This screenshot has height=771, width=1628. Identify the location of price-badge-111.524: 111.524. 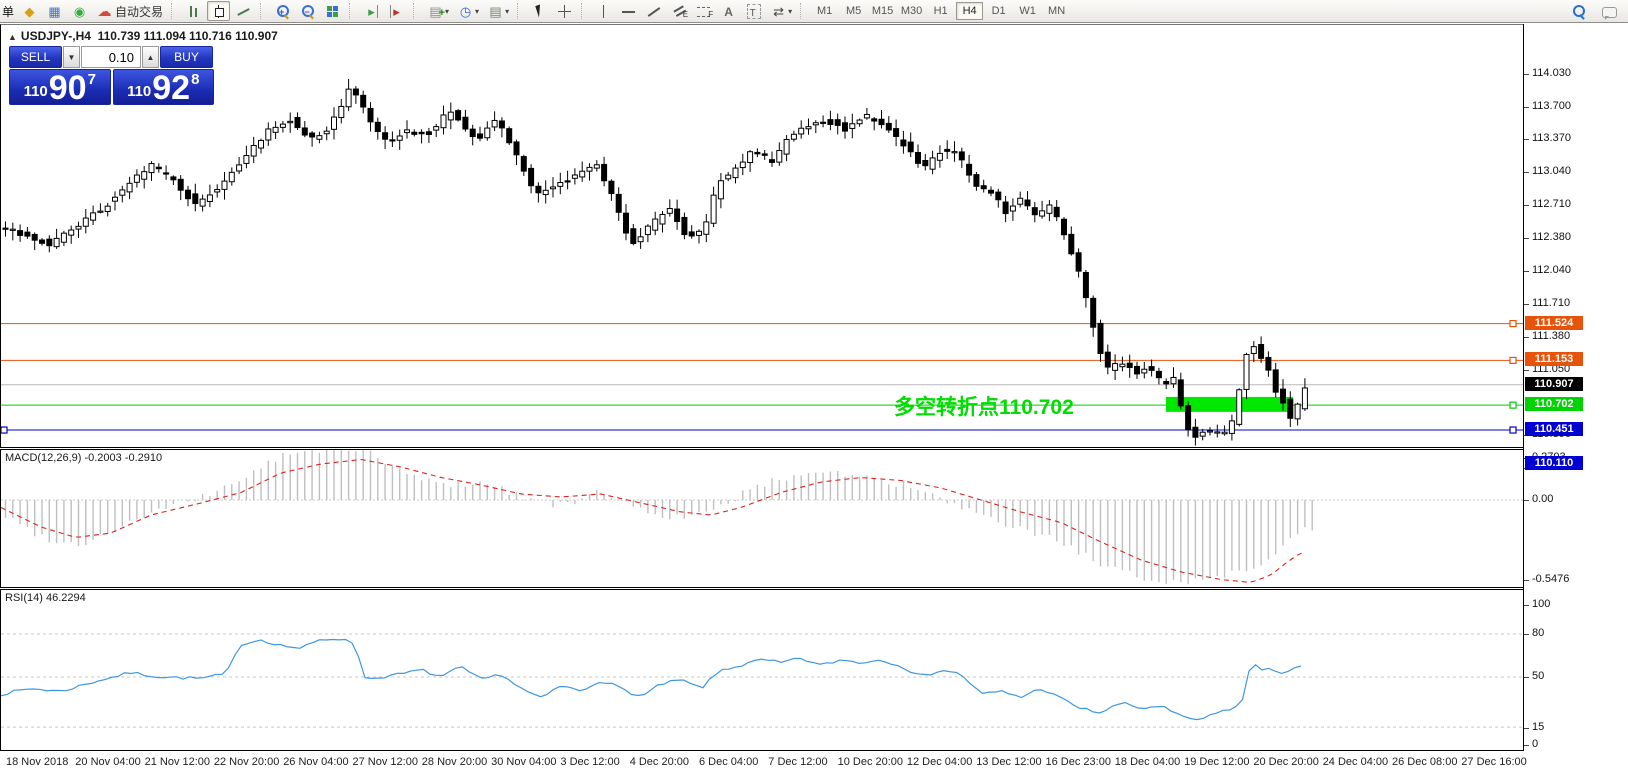
(1554, 322).